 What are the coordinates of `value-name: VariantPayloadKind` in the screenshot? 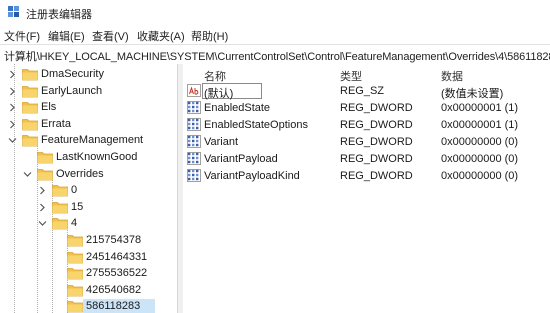 It's located at (252, 176).